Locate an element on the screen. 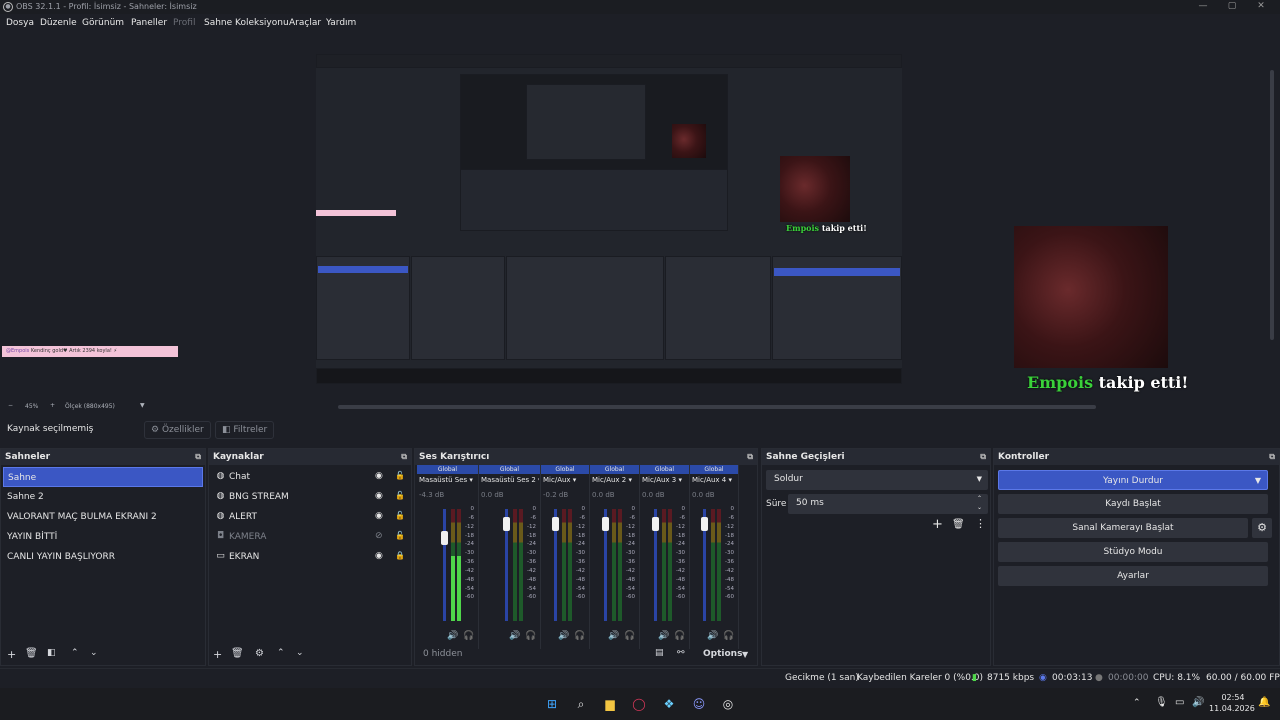  menu-docks: Paneller is located at coordinates (149, 23).